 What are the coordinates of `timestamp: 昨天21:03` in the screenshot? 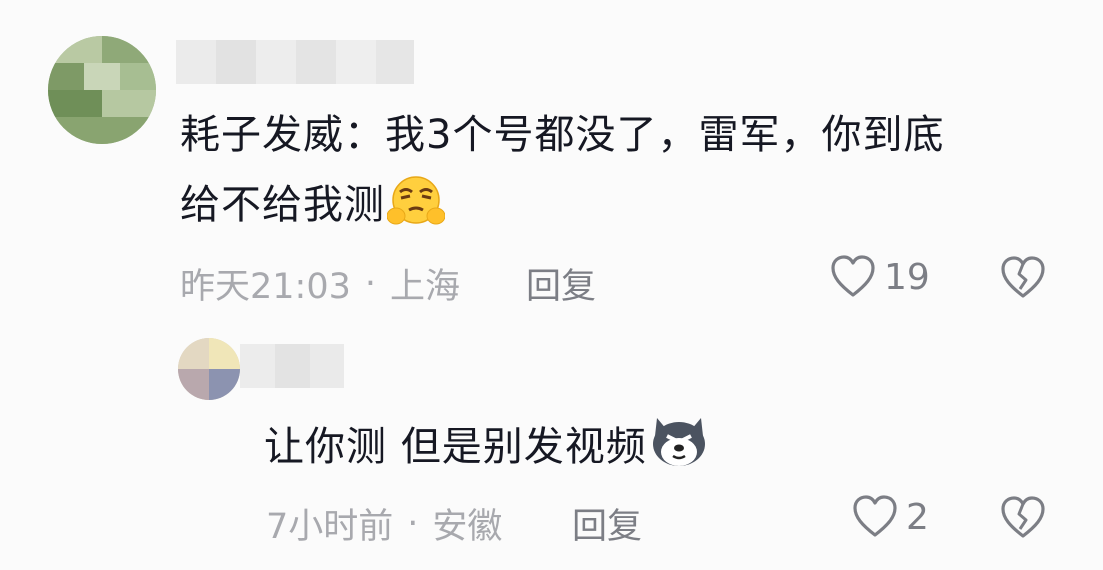 It's located at (265, 287).